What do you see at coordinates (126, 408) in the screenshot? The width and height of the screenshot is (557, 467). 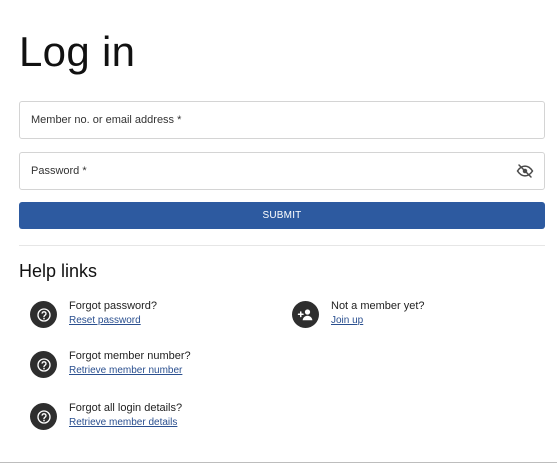 I see `help-question: Forgot all login details?` at bounding box center [126, 408].